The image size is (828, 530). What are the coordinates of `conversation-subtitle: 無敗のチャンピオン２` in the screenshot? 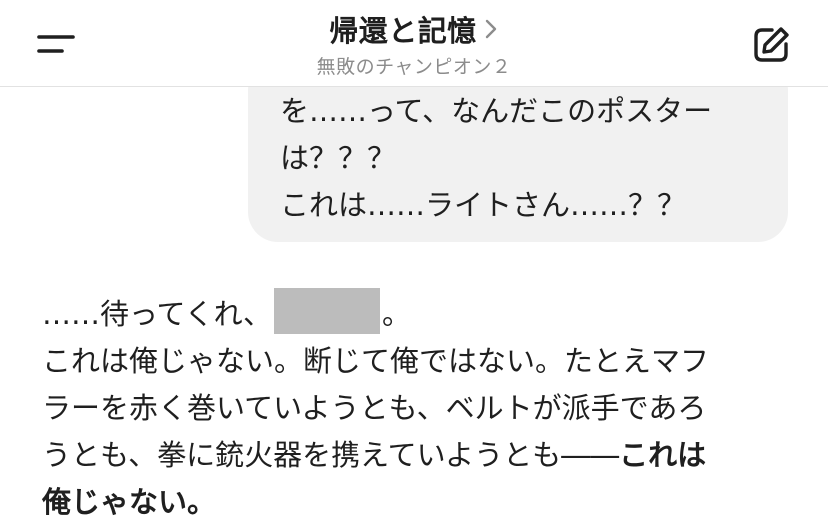 It's located at (414, 67).